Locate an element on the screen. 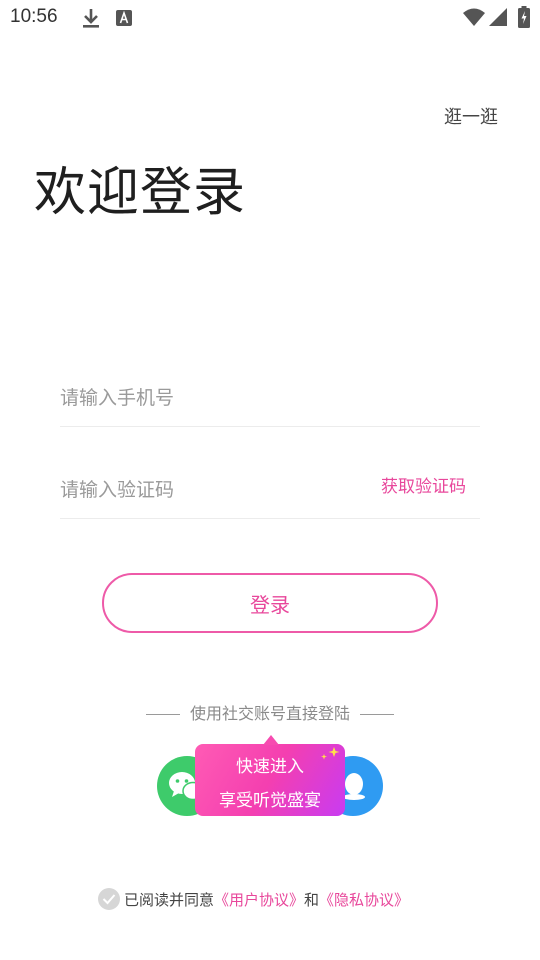 The image size is (540, 960). signal-icon is located at coordinates (498, 17).